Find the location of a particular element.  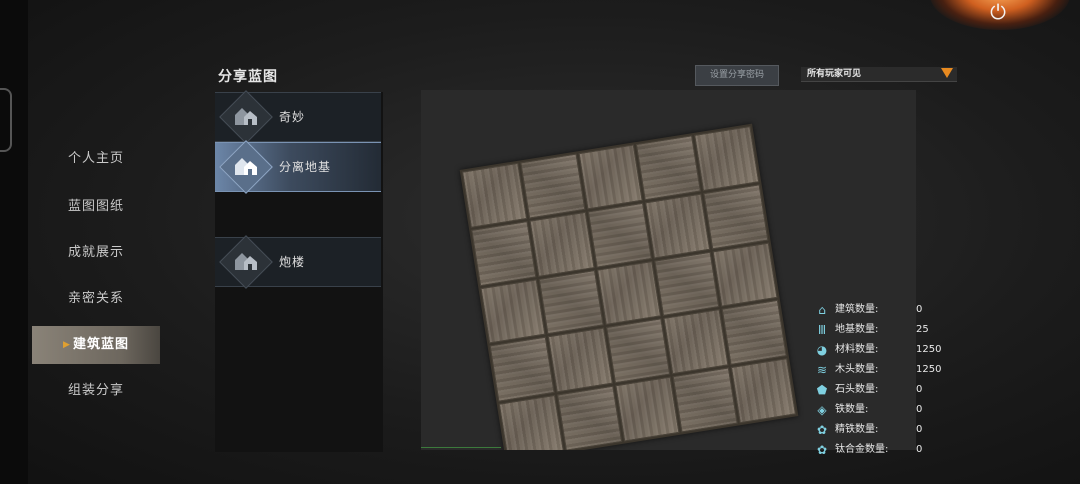

stat-label: 木头数量: is located at coordinates (857, 369).